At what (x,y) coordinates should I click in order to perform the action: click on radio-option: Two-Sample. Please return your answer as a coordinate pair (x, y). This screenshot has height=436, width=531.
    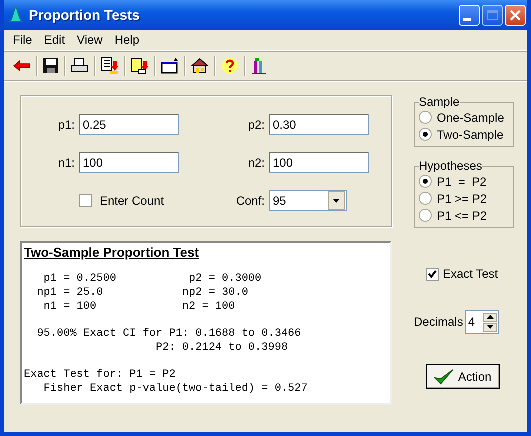
    Looking at the image, I should click on (464, 134).